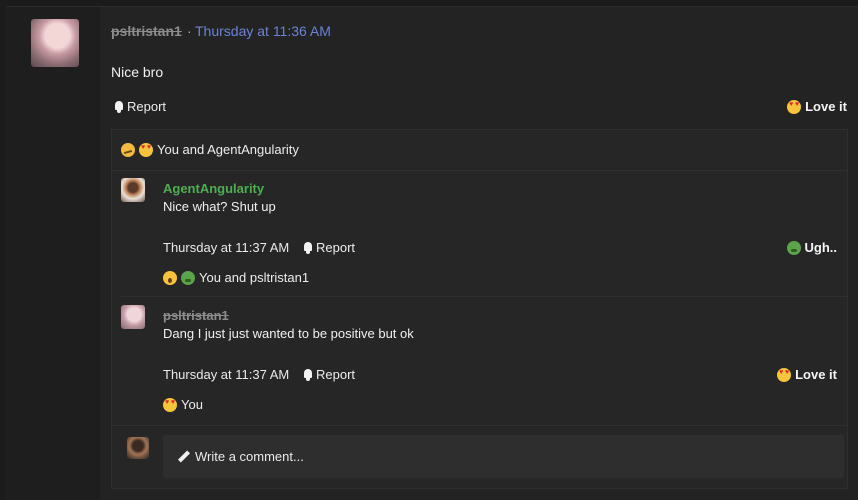 The width and height of the screenshot is (858, 500). I want to click on comment-reaction-label: Love it, so click(816, 374).